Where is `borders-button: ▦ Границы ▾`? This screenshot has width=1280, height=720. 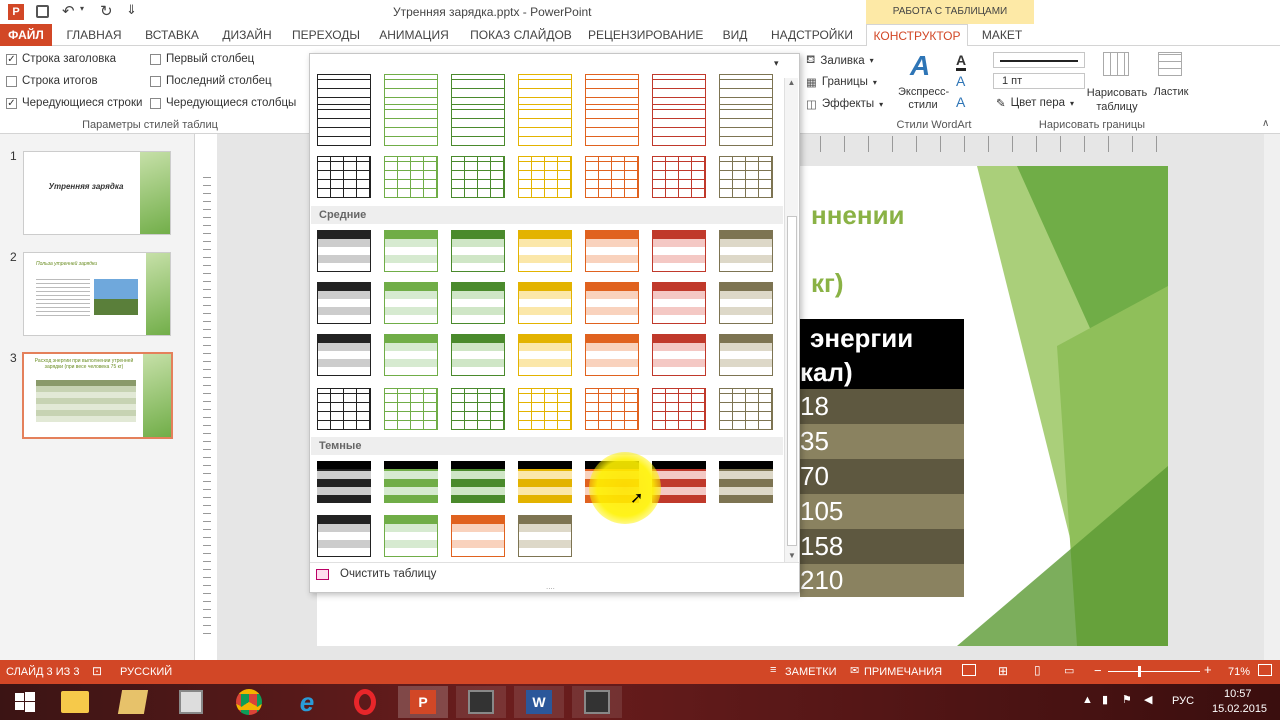
borders-button: ▦ Границы ▾ is located at coordinates (841, 82).